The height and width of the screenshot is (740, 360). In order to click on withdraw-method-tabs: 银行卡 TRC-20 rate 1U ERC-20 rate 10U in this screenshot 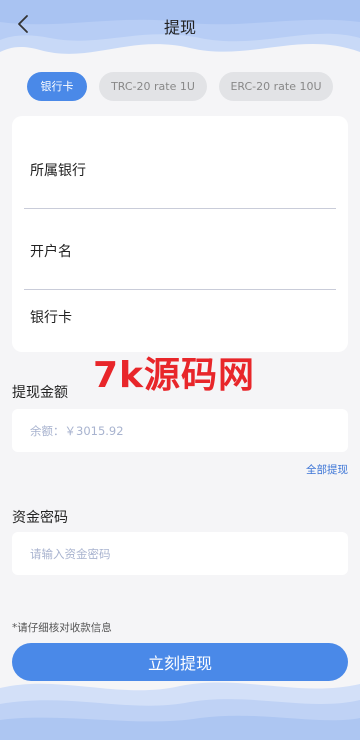, I will do `click(180, 86)`.